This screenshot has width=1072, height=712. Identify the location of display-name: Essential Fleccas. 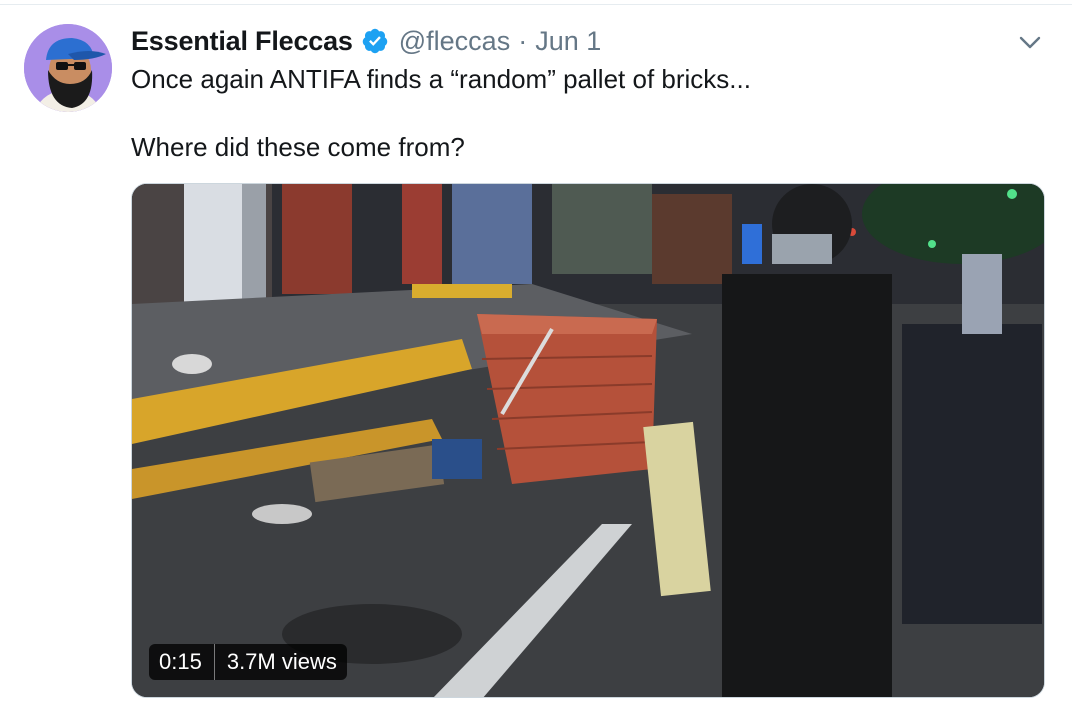
(242, 41).